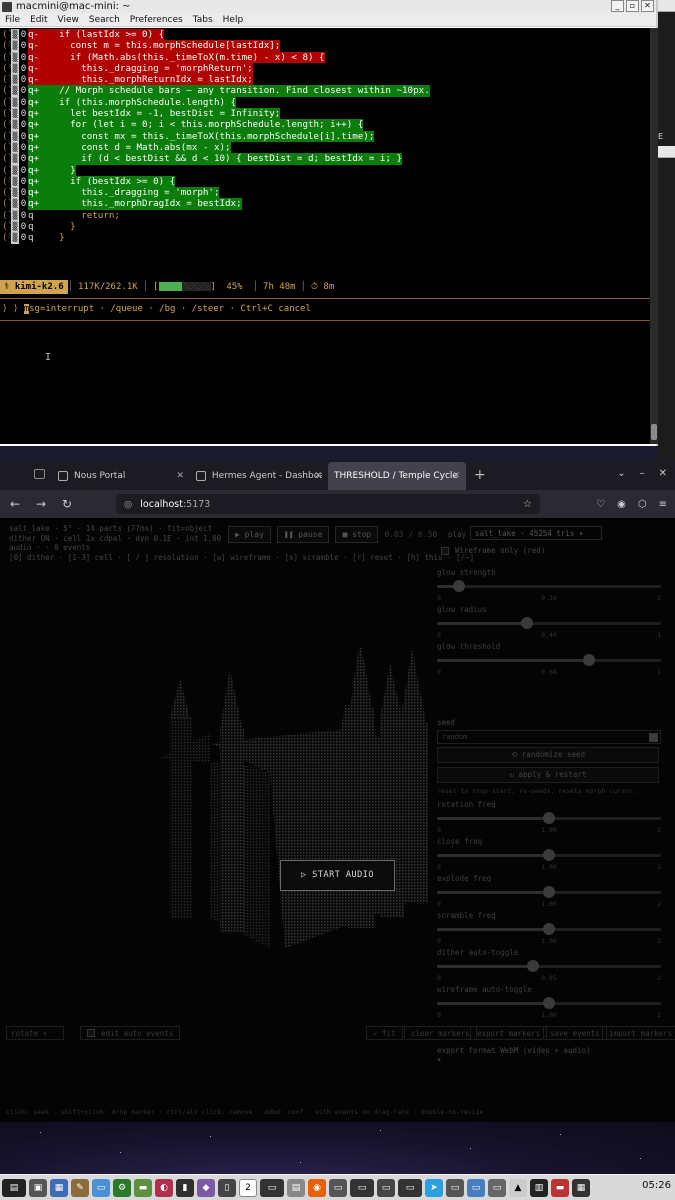 The height and width of the screenshot is (1200, 675). Describe the element at coordinates (233, 20) in the screenshot. I see `menu-help: Help` at that location.